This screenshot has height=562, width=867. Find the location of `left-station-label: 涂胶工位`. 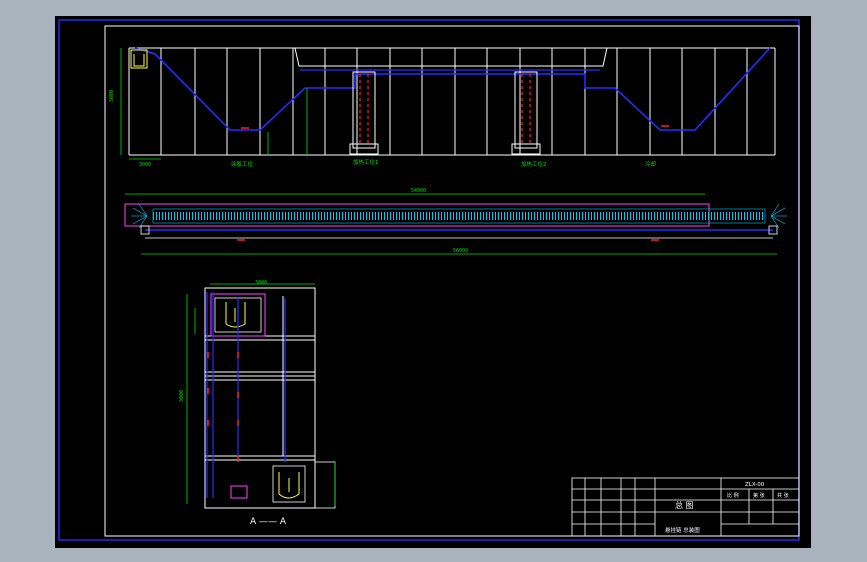

left-station-label: 涂胶工位 is located at coordinates (242, 164).